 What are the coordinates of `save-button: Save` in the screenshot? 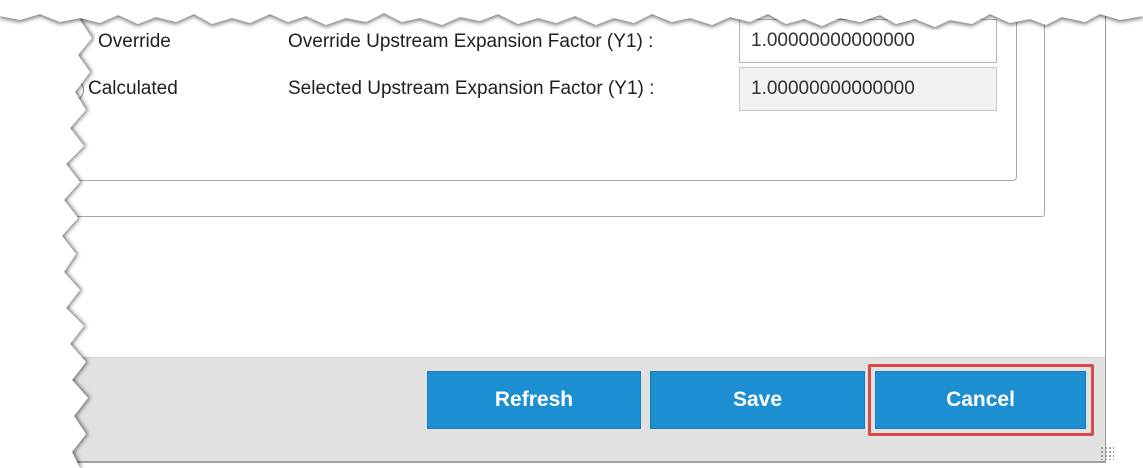 It's located at (757, 400).